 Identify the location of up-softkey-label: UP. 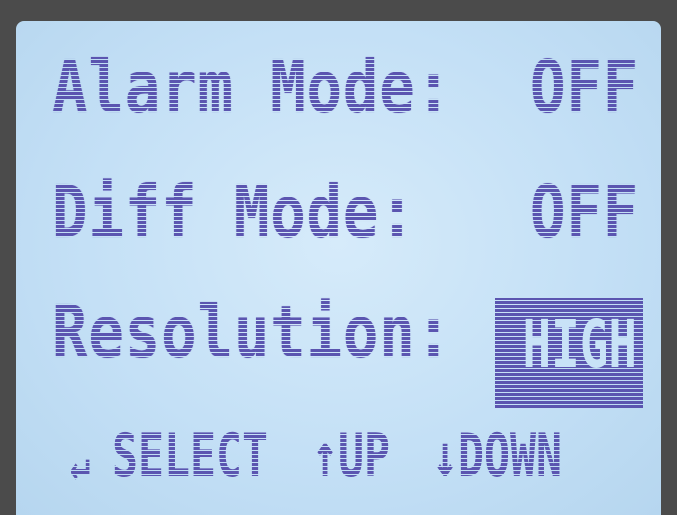
(364, 456).